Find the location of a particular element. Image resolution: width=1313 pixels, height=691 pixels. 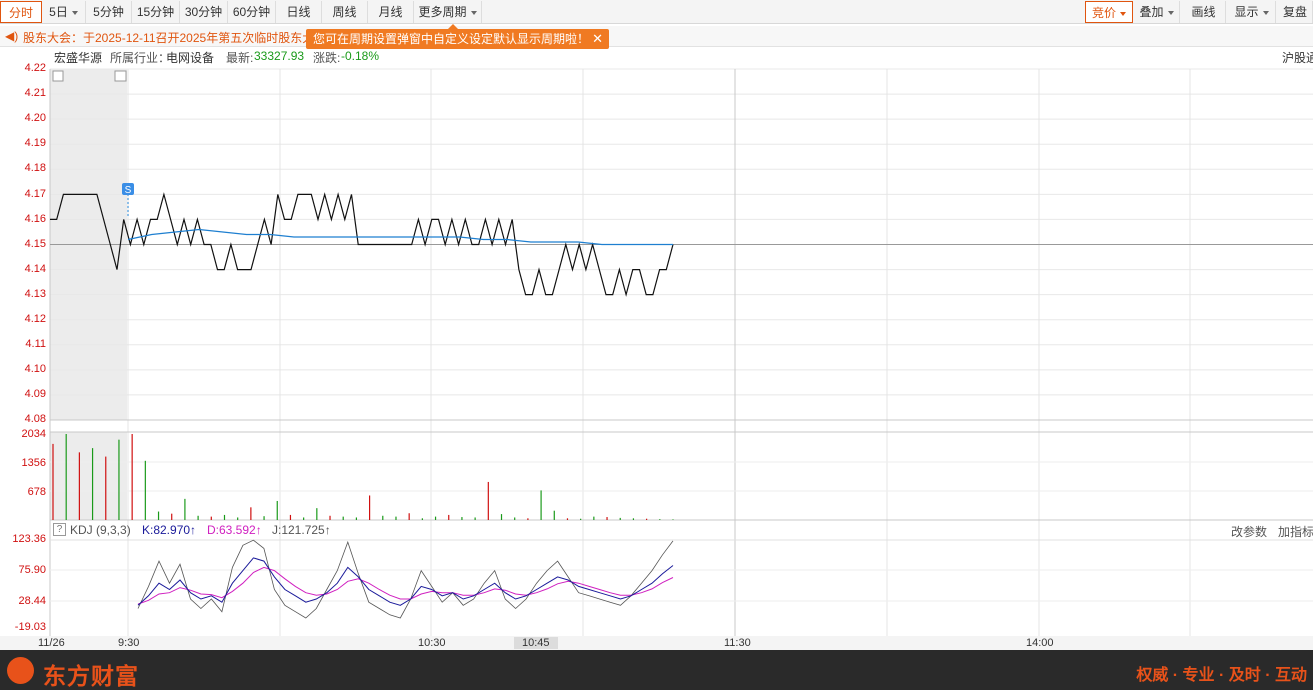

kdj-d-line is located at coordinates (405, 585).